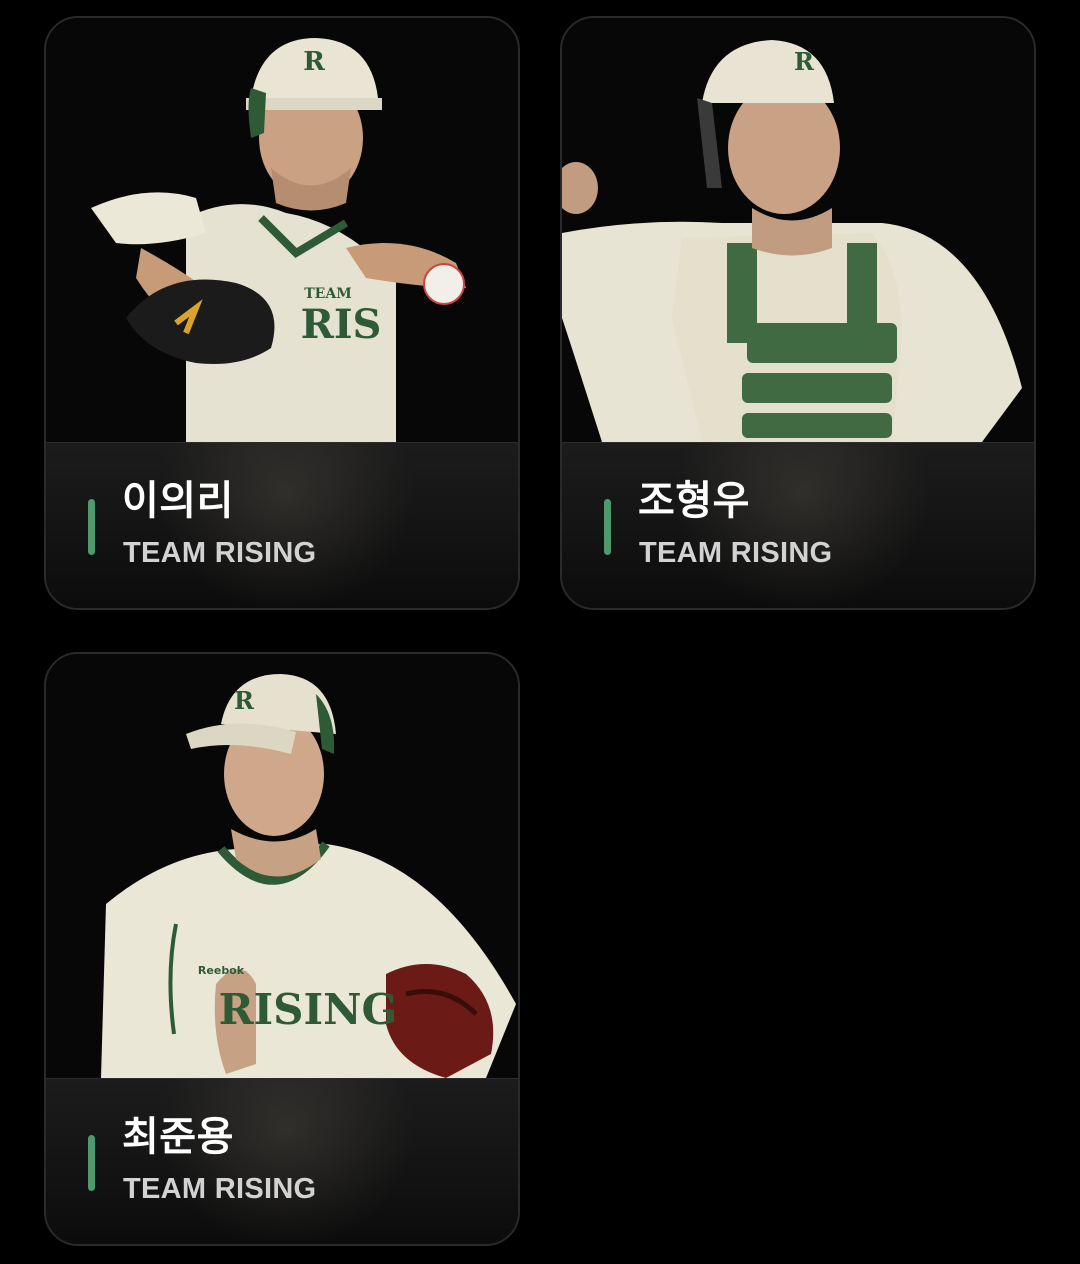 This screenshot has height=1264, width=1080. What do you see at coordinates (694, 501) in the screenshot?
I see `player-name: 조형우` at bounding box center [694, 501].